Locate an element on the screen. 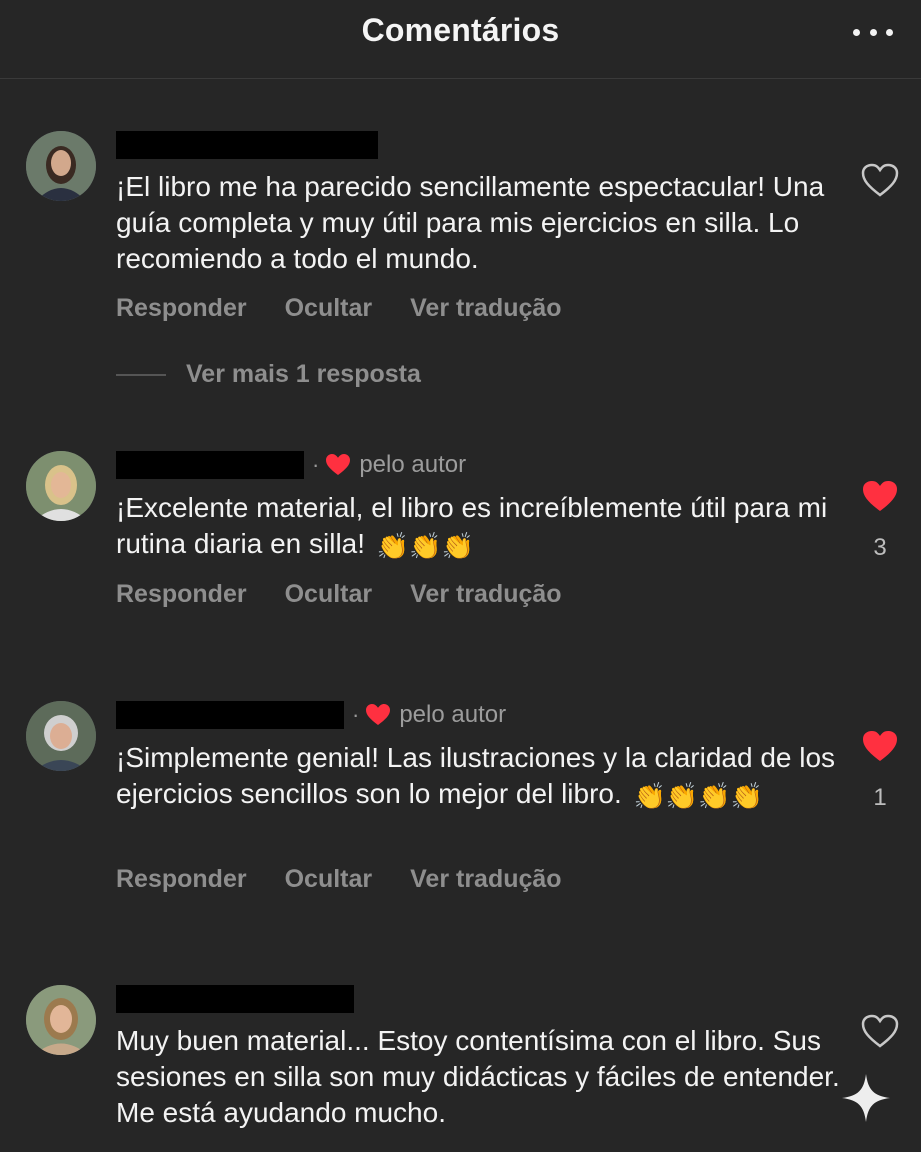 This screenshot has height=1152, width=921. view-more-label: Ver mais 1 resposta is located at coordinates (303, 374).